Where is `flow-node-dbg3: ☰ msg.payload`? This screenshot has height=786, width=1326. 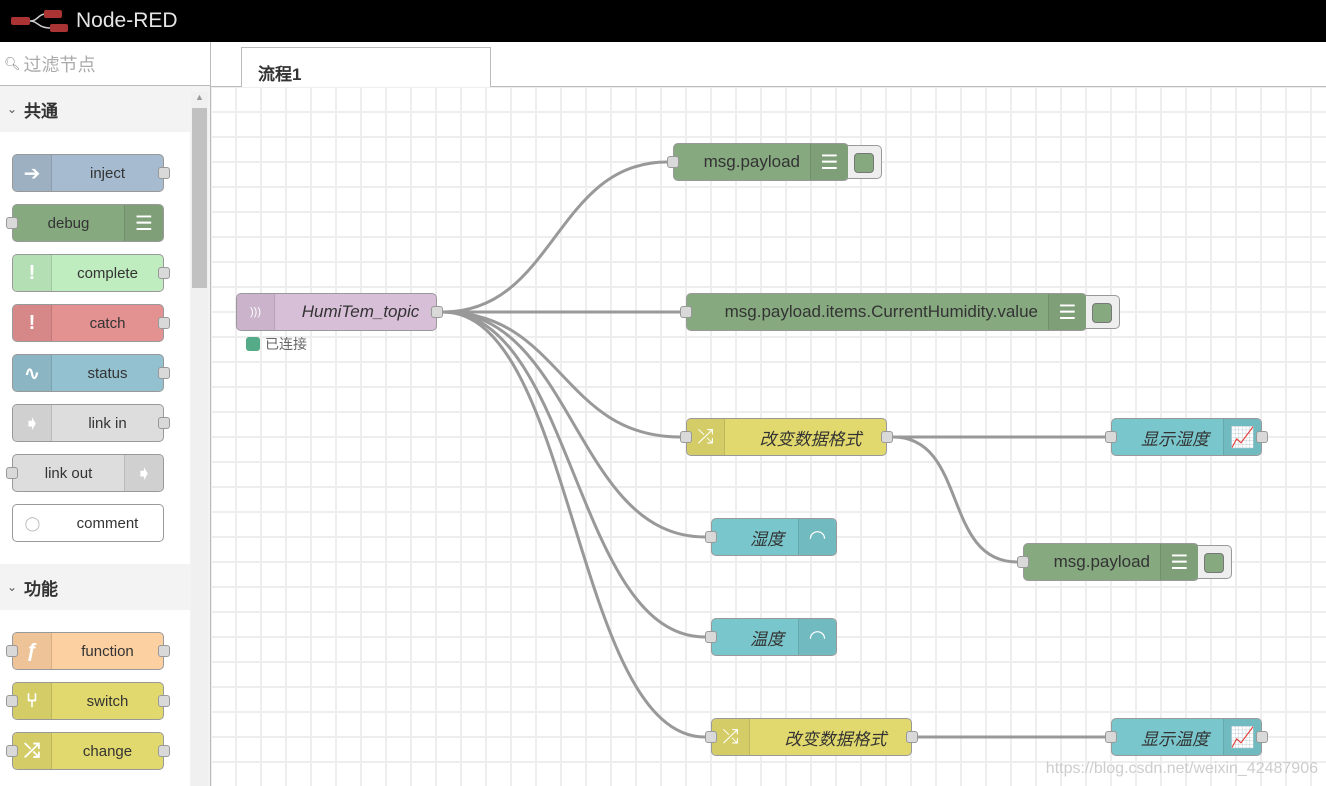 flow-node-dbg3: ☰ msg.payload is located at coordinates (1124, 562).